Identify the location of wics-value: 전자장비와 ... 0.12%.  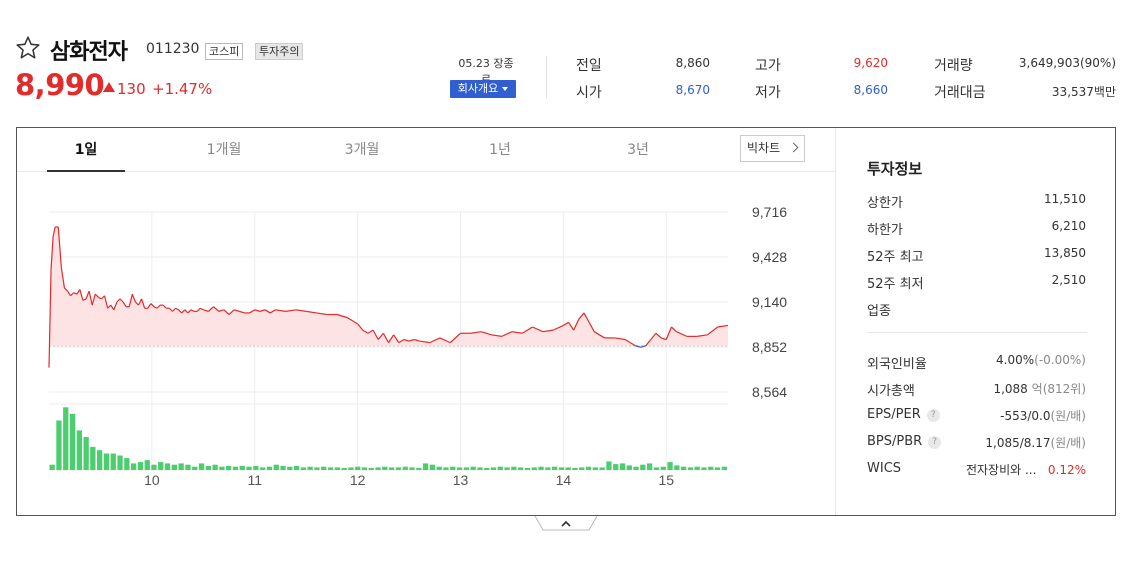
(1026, 469).